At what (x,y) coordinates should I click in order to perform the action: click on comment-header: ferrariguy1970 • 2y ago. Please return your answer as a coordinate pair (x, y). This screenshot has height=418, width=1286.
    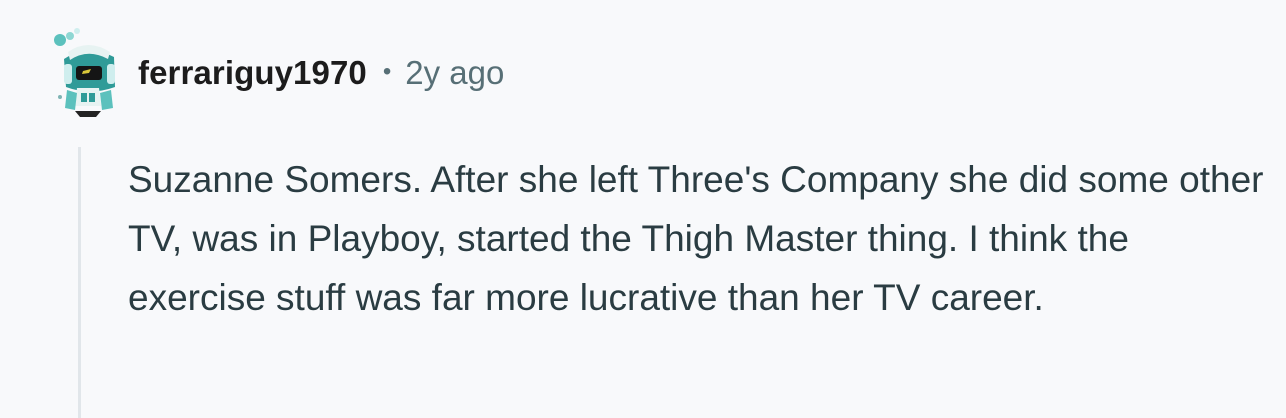
    Looking at the image, I should click on (275, 72).